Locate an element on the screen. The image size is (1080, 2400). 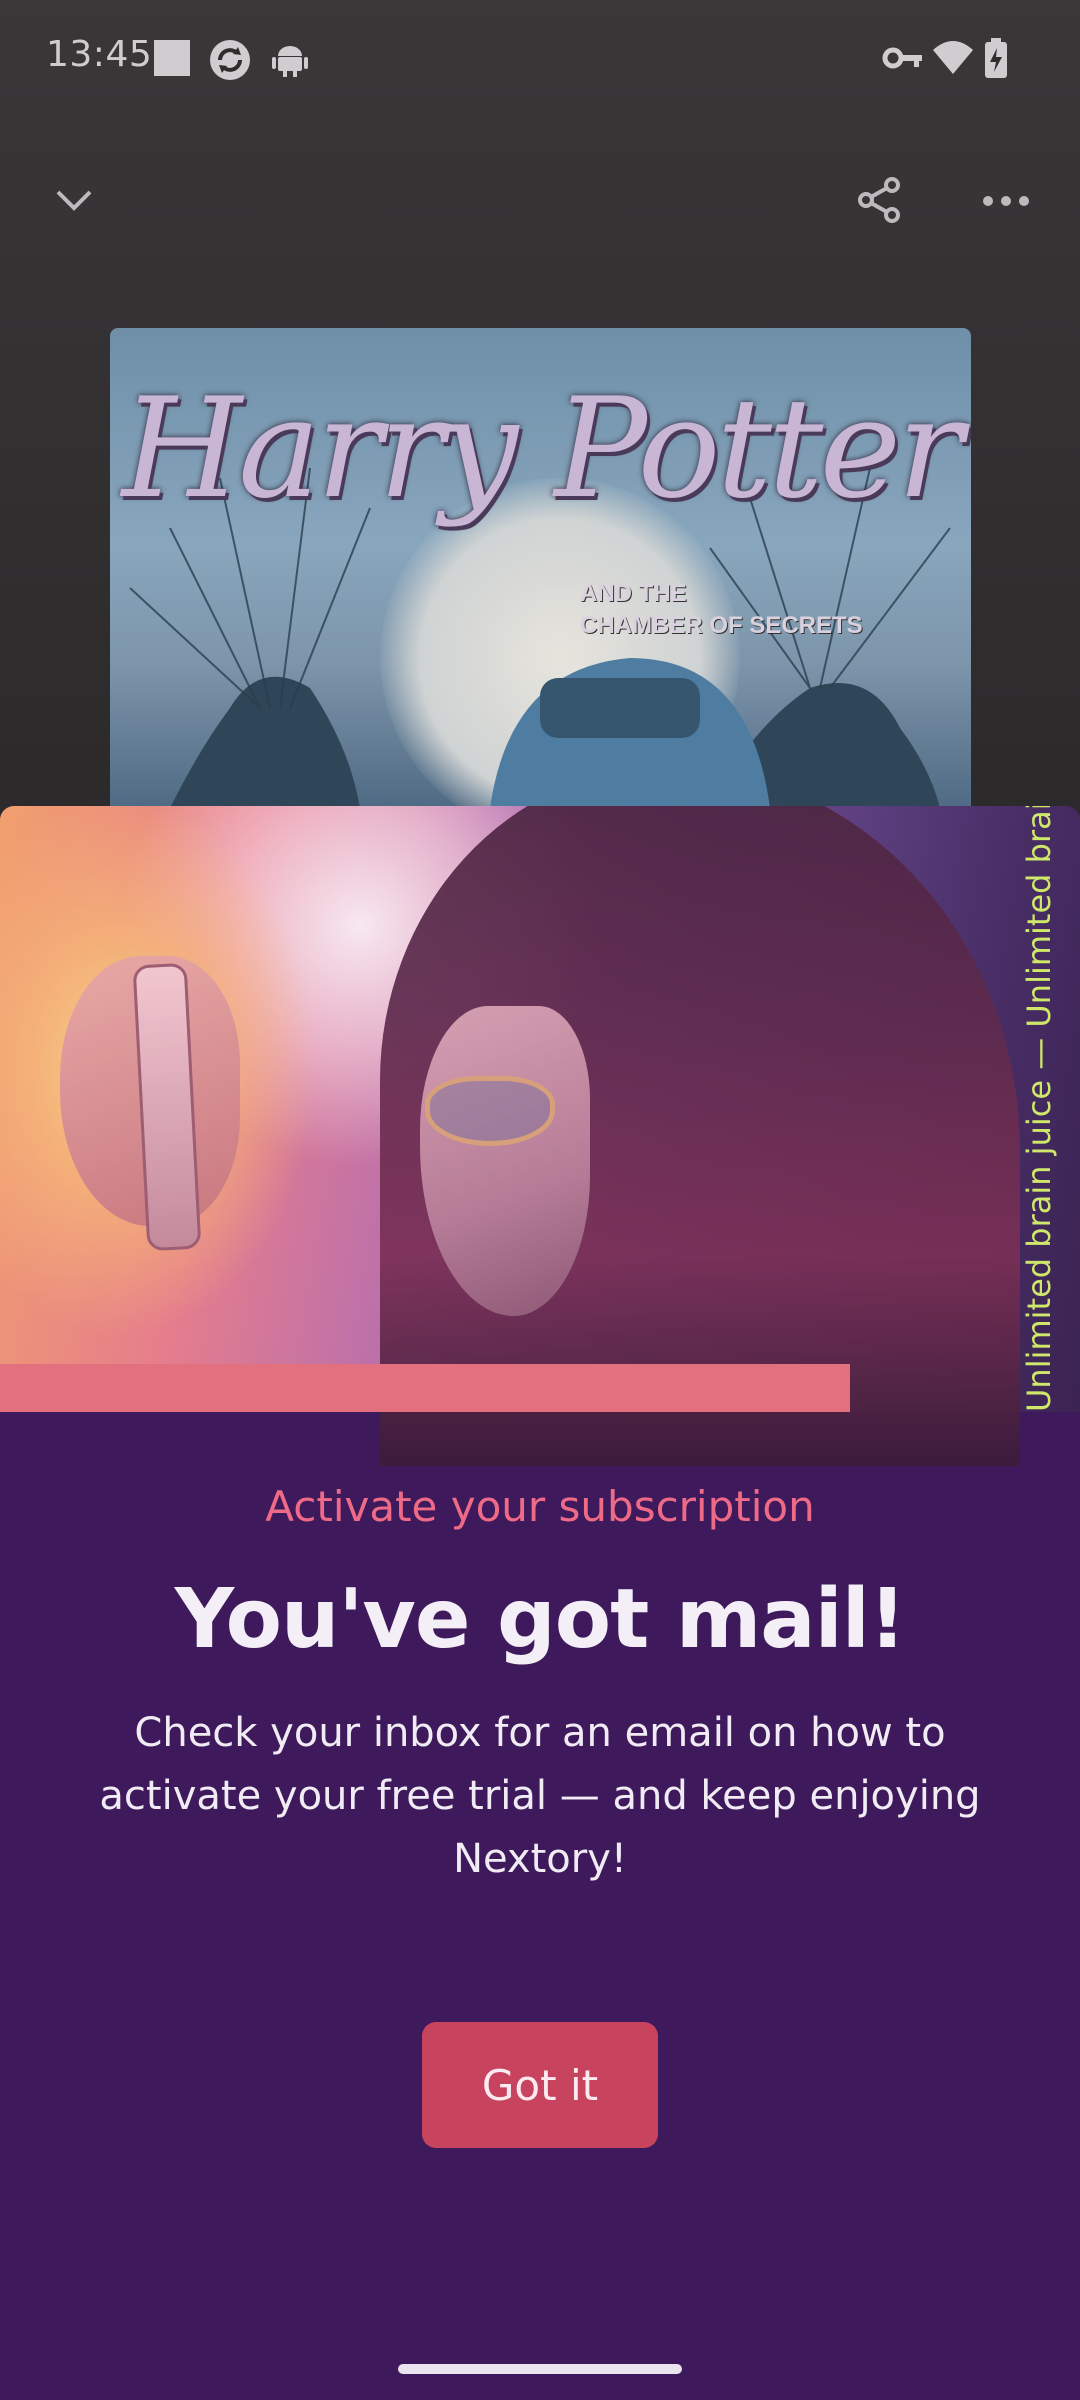
wifi-icon is located at coordinates (953, 60).